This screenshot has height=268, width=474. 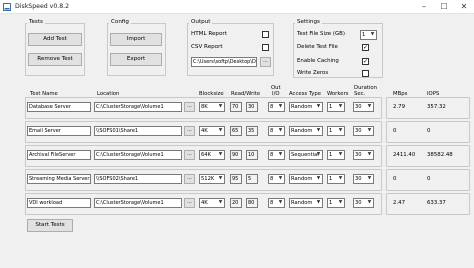 I want to click on access-type-select: Sequential ▼, so click(x=306, y=155).